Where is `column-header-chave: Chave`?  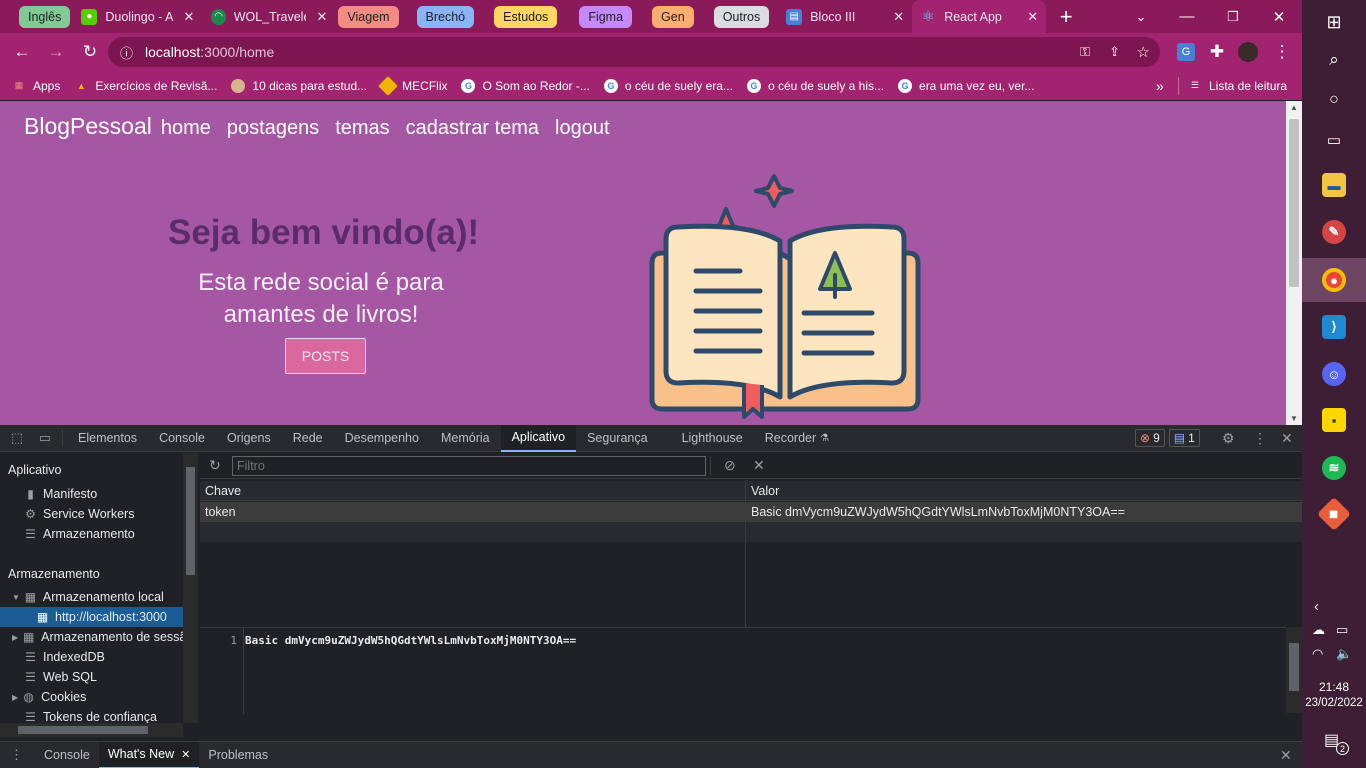 column-header-chave: Chave is located at coordinates (472, 491).